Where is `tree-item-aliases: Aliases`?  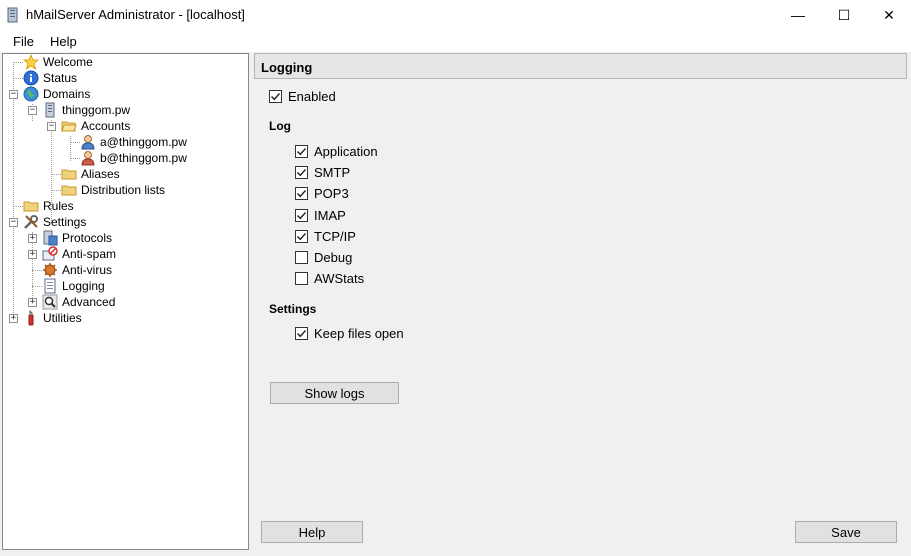 tree-item-aliases: Aliases is located at coordinates (91, 174).